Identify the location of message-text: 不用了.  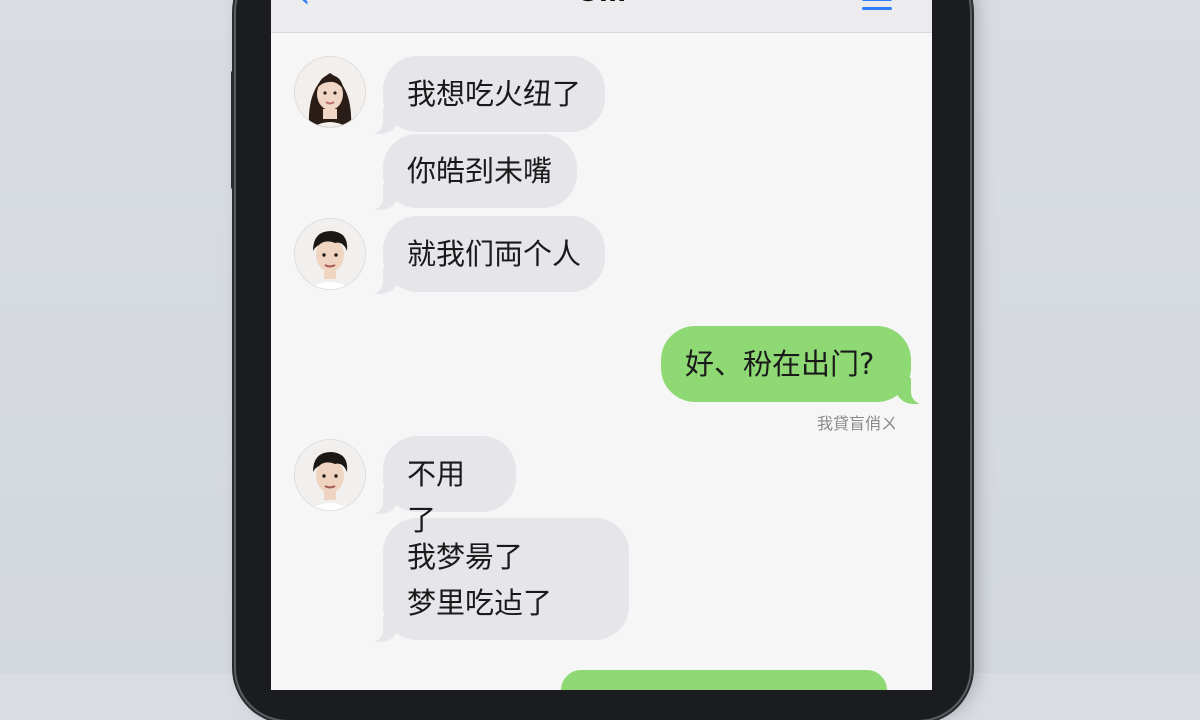
(436, 497).